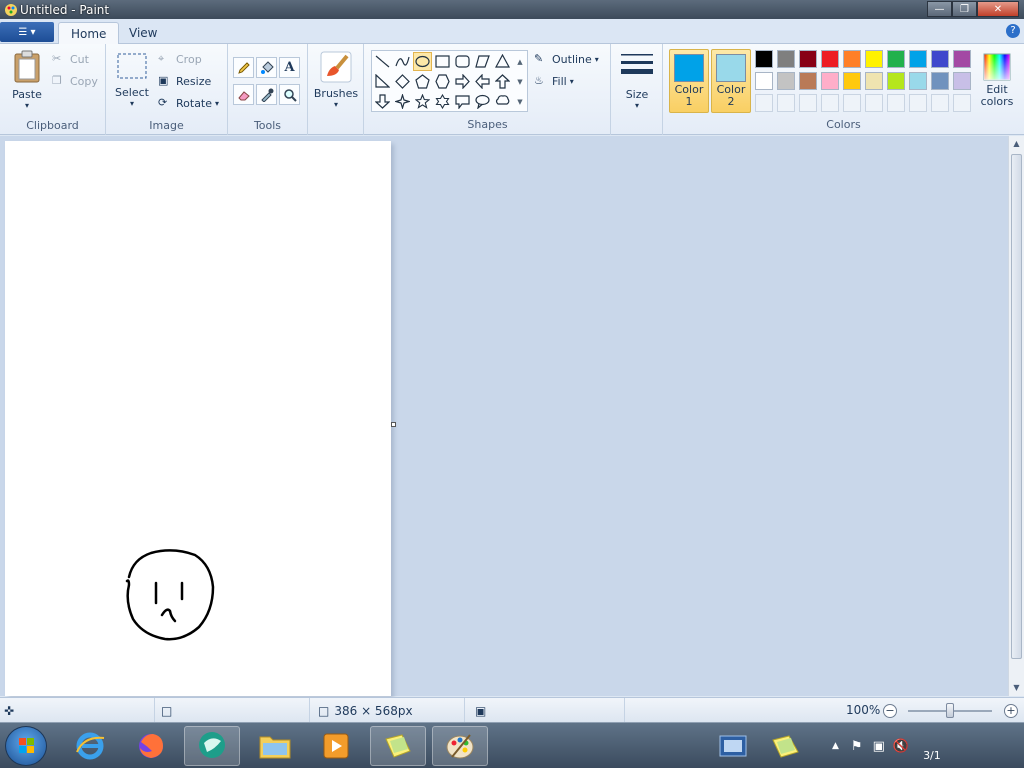  I want to click on oval-shape-icon, so click(422, 61).